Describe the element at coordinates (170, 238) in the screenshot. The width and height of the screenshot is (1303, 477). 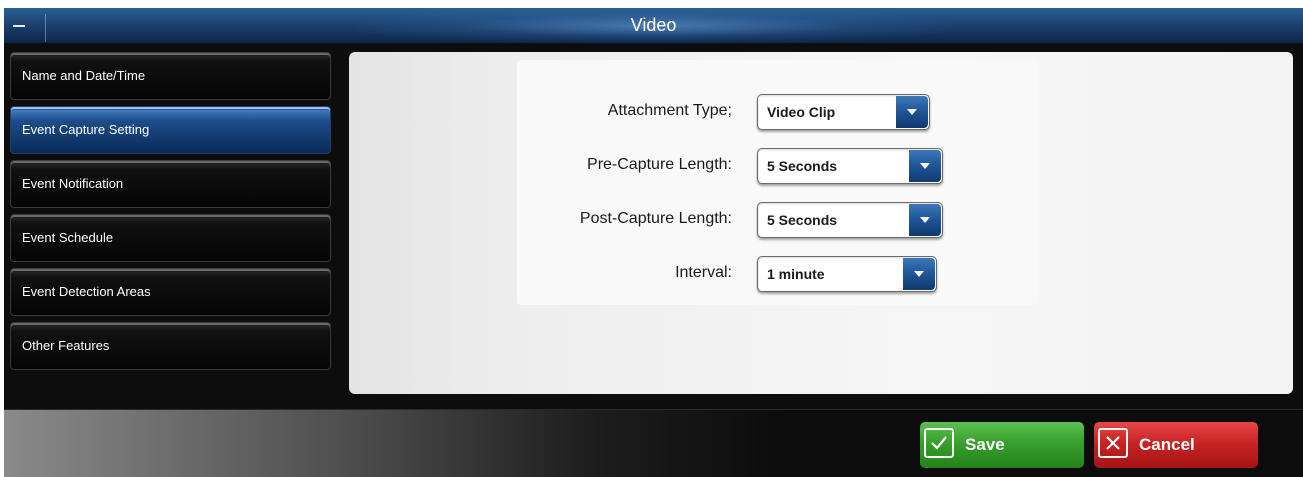
I see `sidebar-item-event-schedule: Event Schedule` at that location.